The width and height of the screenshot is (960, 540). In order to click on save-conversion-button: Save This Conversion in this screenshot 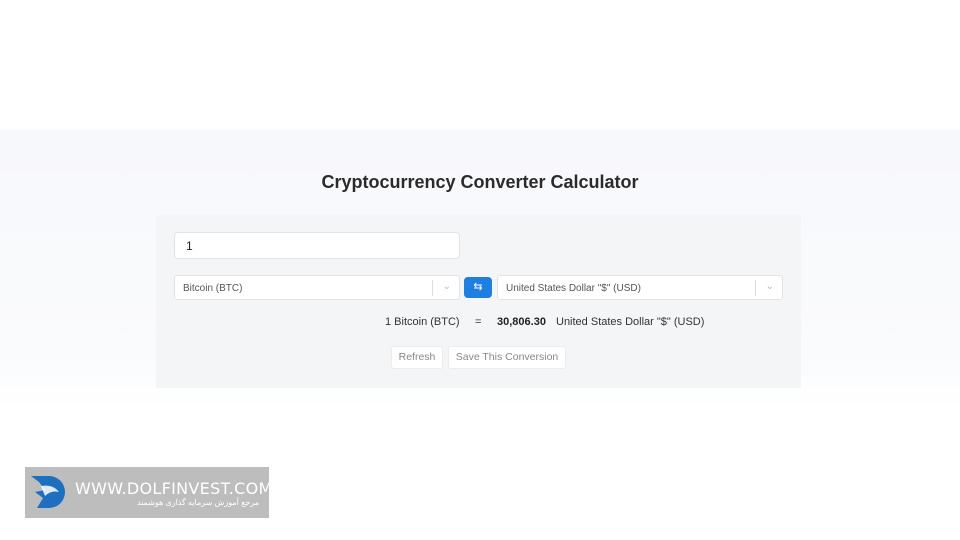, I will do `click(507, 357)`.